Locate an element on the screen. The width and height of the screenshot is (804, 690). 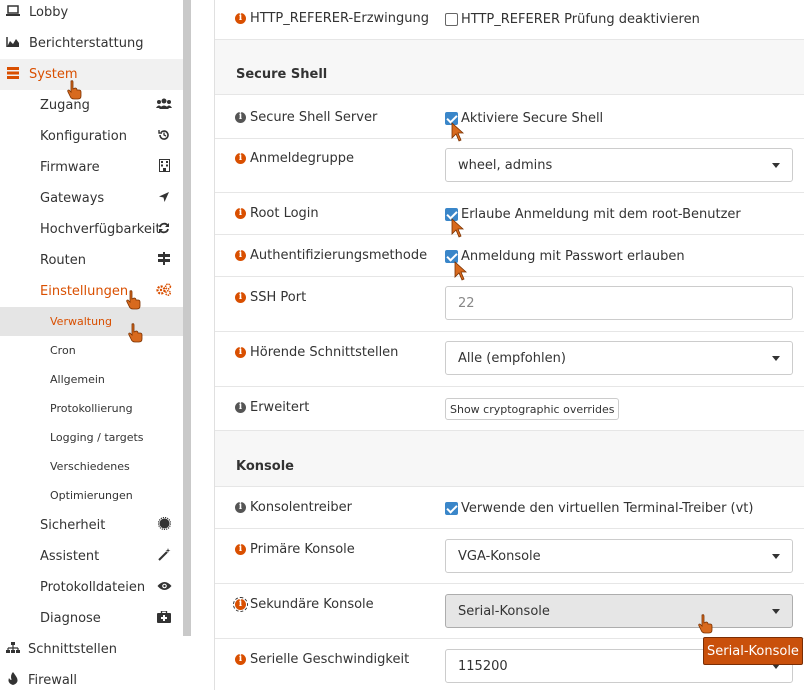
serial-speed-label: i Serielle Geschwindigkeit is located at coordinates (322, 659).